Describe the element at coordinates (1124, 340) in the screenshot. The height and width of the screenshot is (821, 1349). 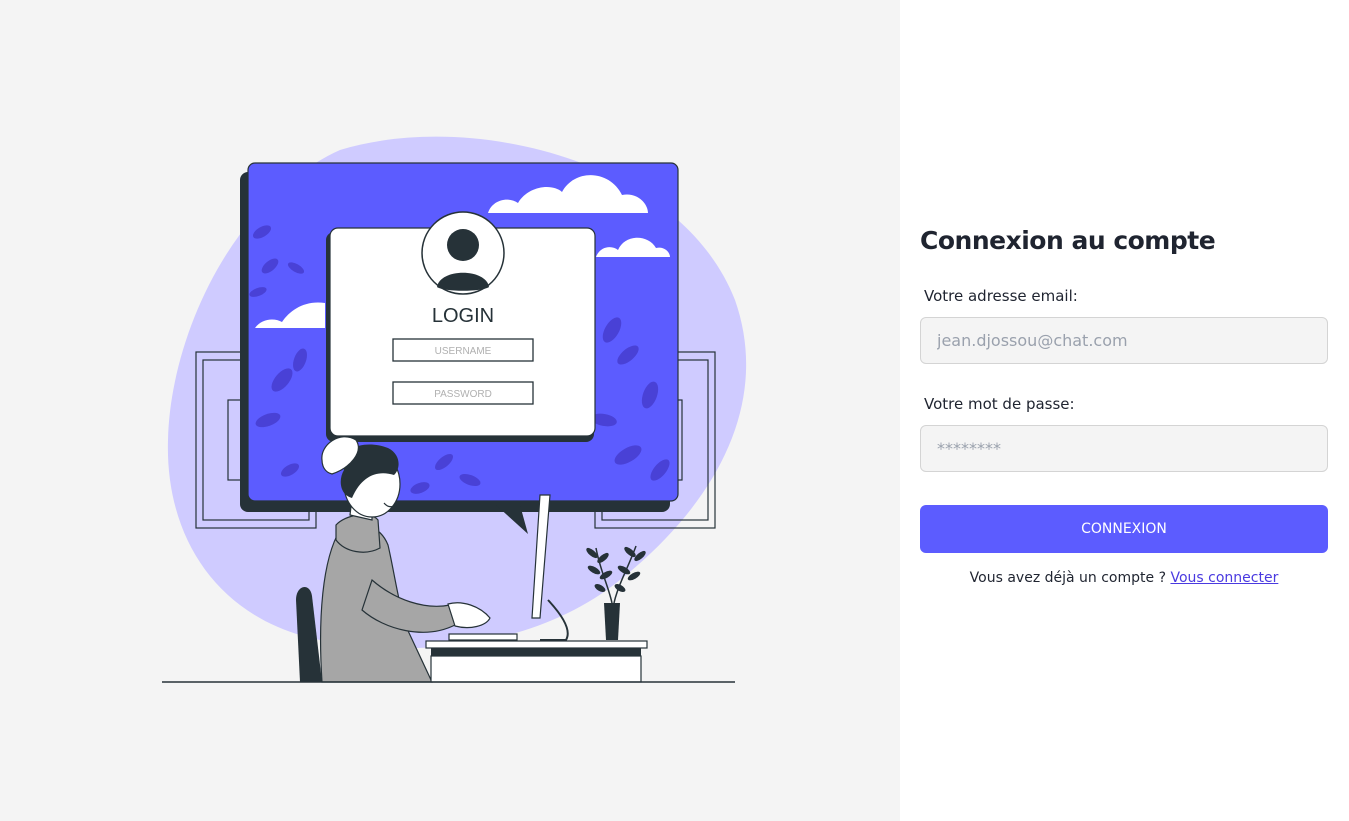
I see `email-input` at that location.